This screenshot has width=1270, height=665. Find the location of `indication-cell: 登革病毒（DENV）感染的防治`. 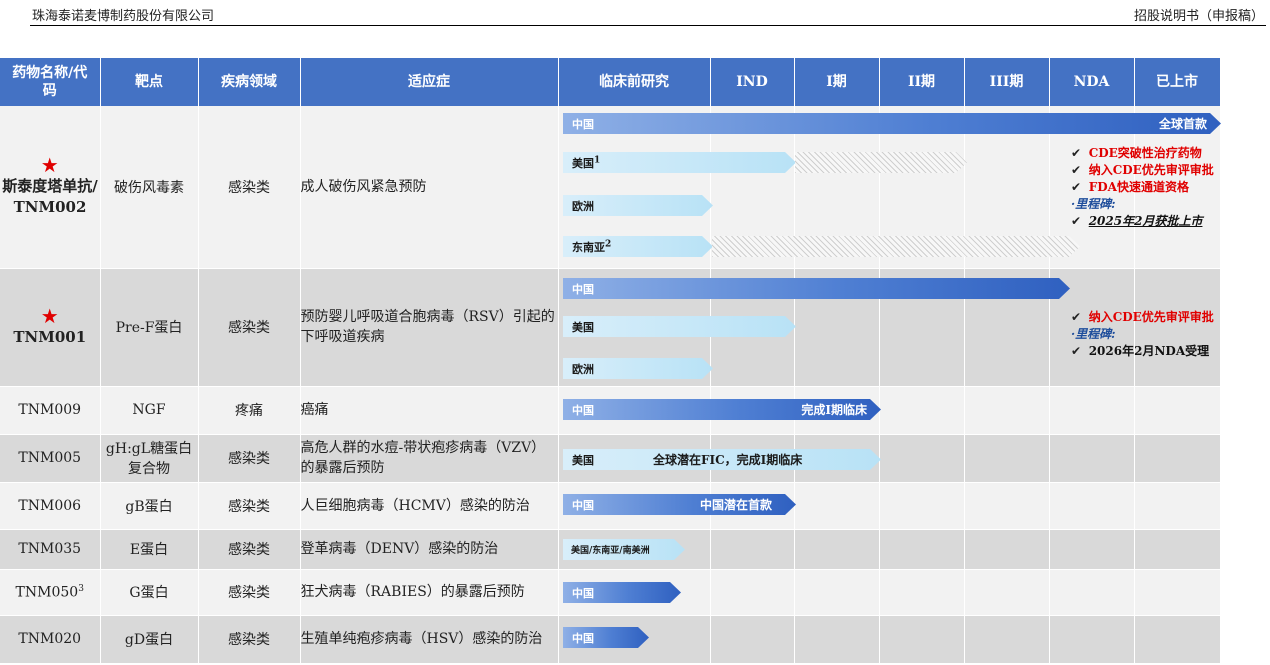

indication-cell: 登革病毒（DENV）感染的防治 is located at coordinates (429, 549).